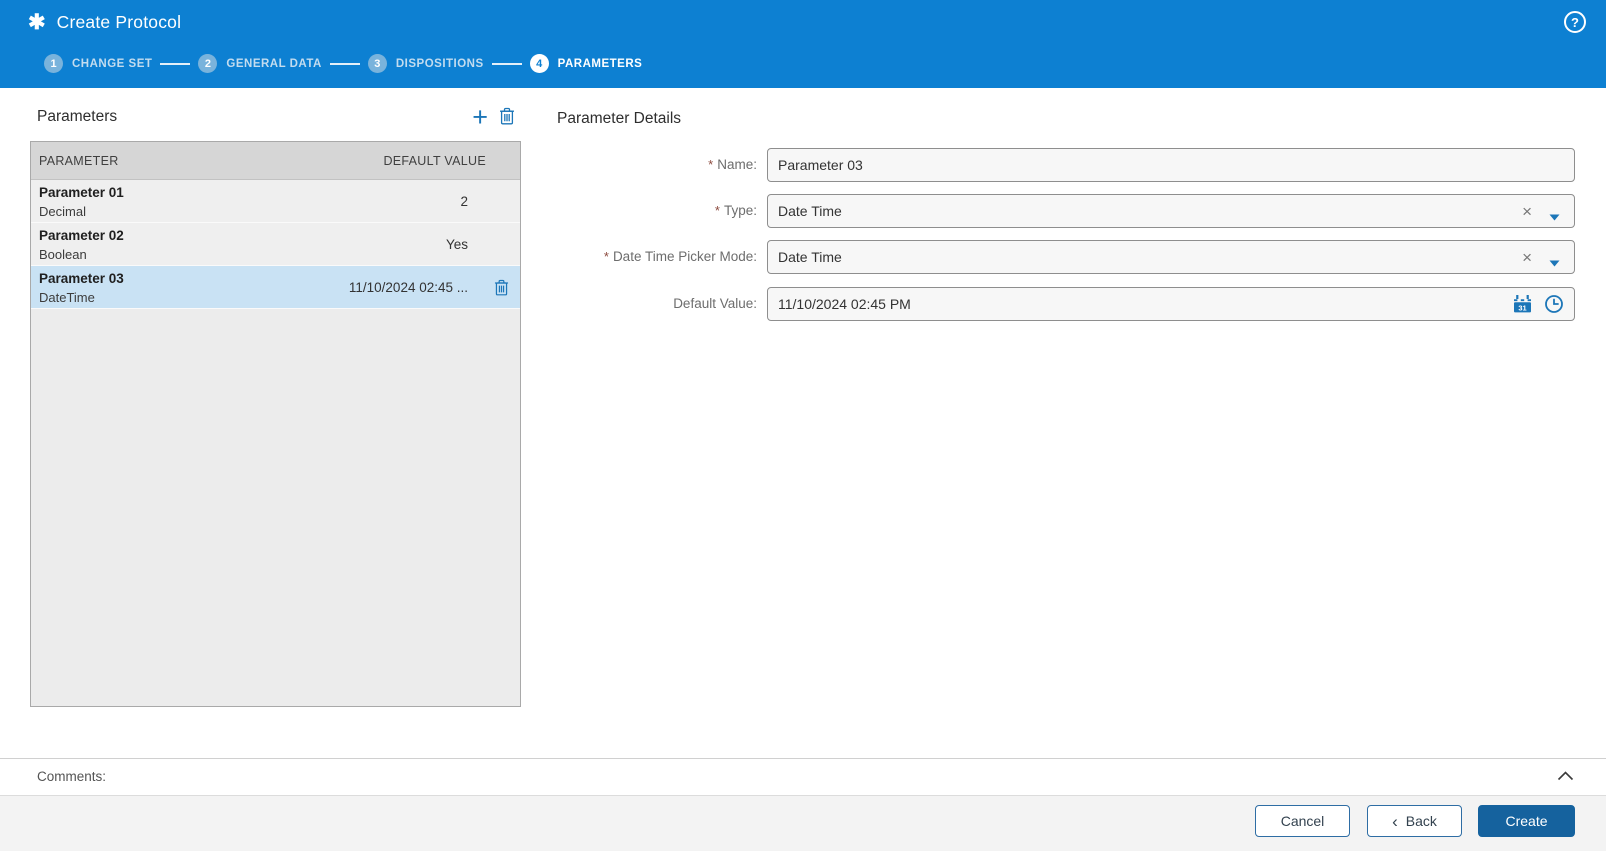 Image resolution: width=1606 pixels, height=851 pixels. Describe the element at coordinates (1171, 257) in the screenshot. I see `picker-mode-select: Date Time ×` at that location.